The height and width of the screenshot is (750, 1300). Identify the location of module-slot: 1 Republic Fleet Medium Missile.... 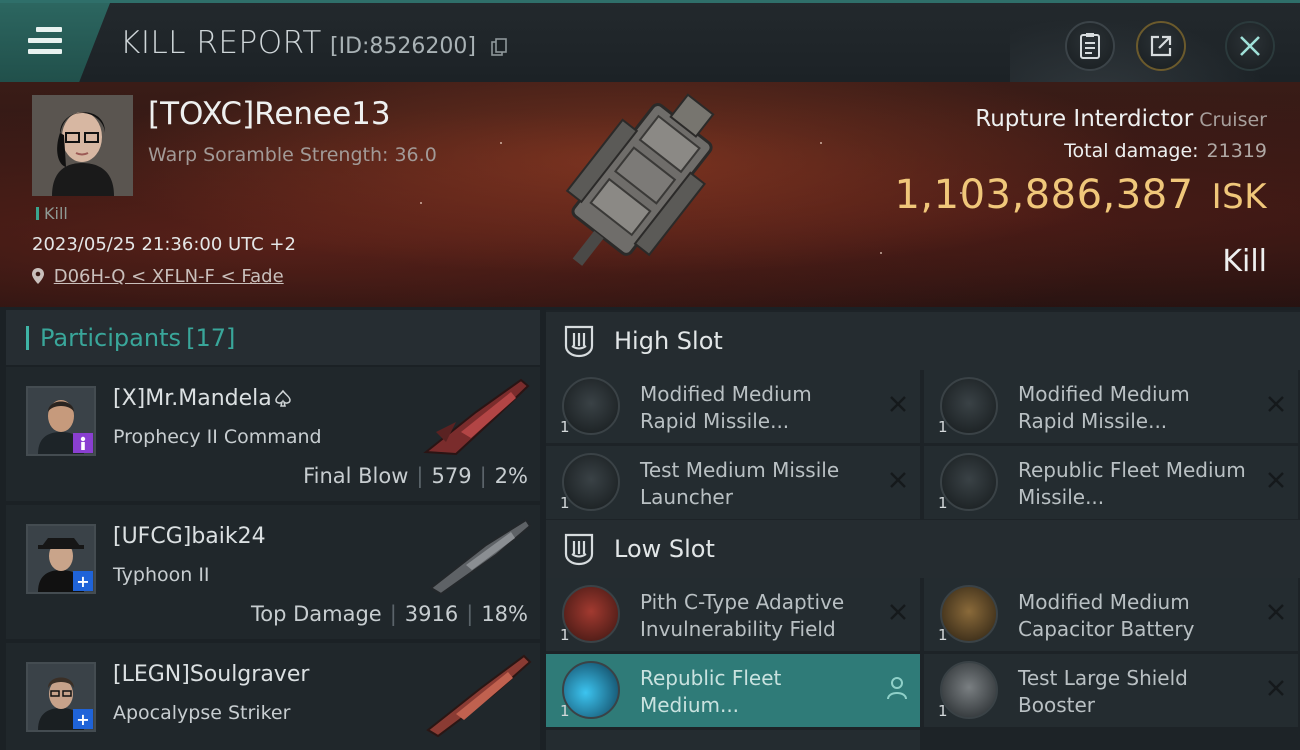
(1111, 482).